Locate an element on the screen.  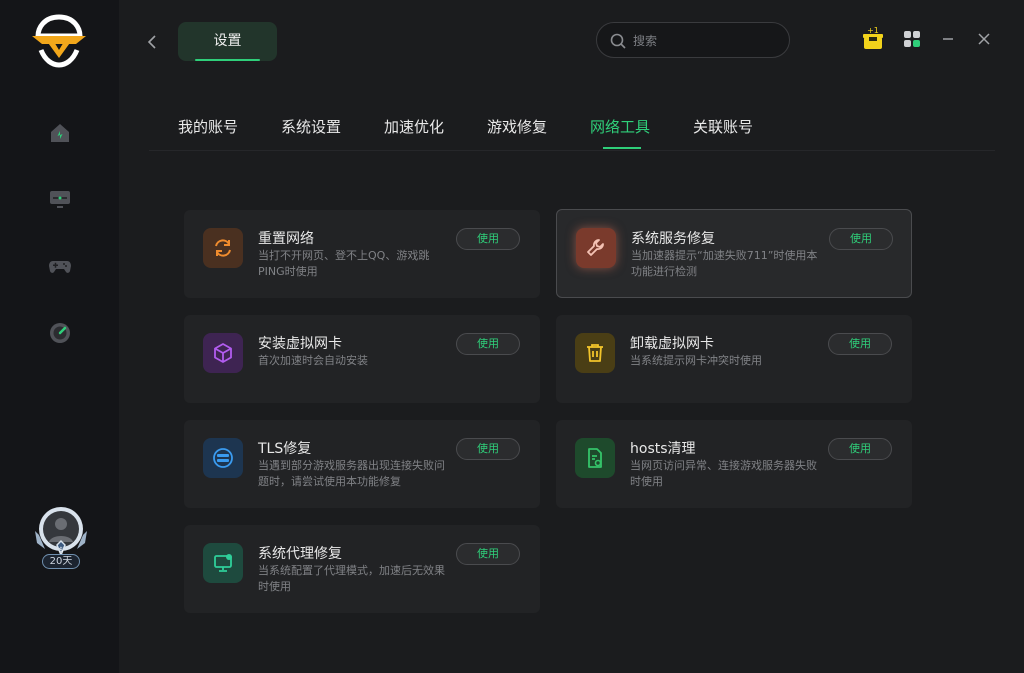
tool-title: TLS修复 is located at coordinates (285, 449).